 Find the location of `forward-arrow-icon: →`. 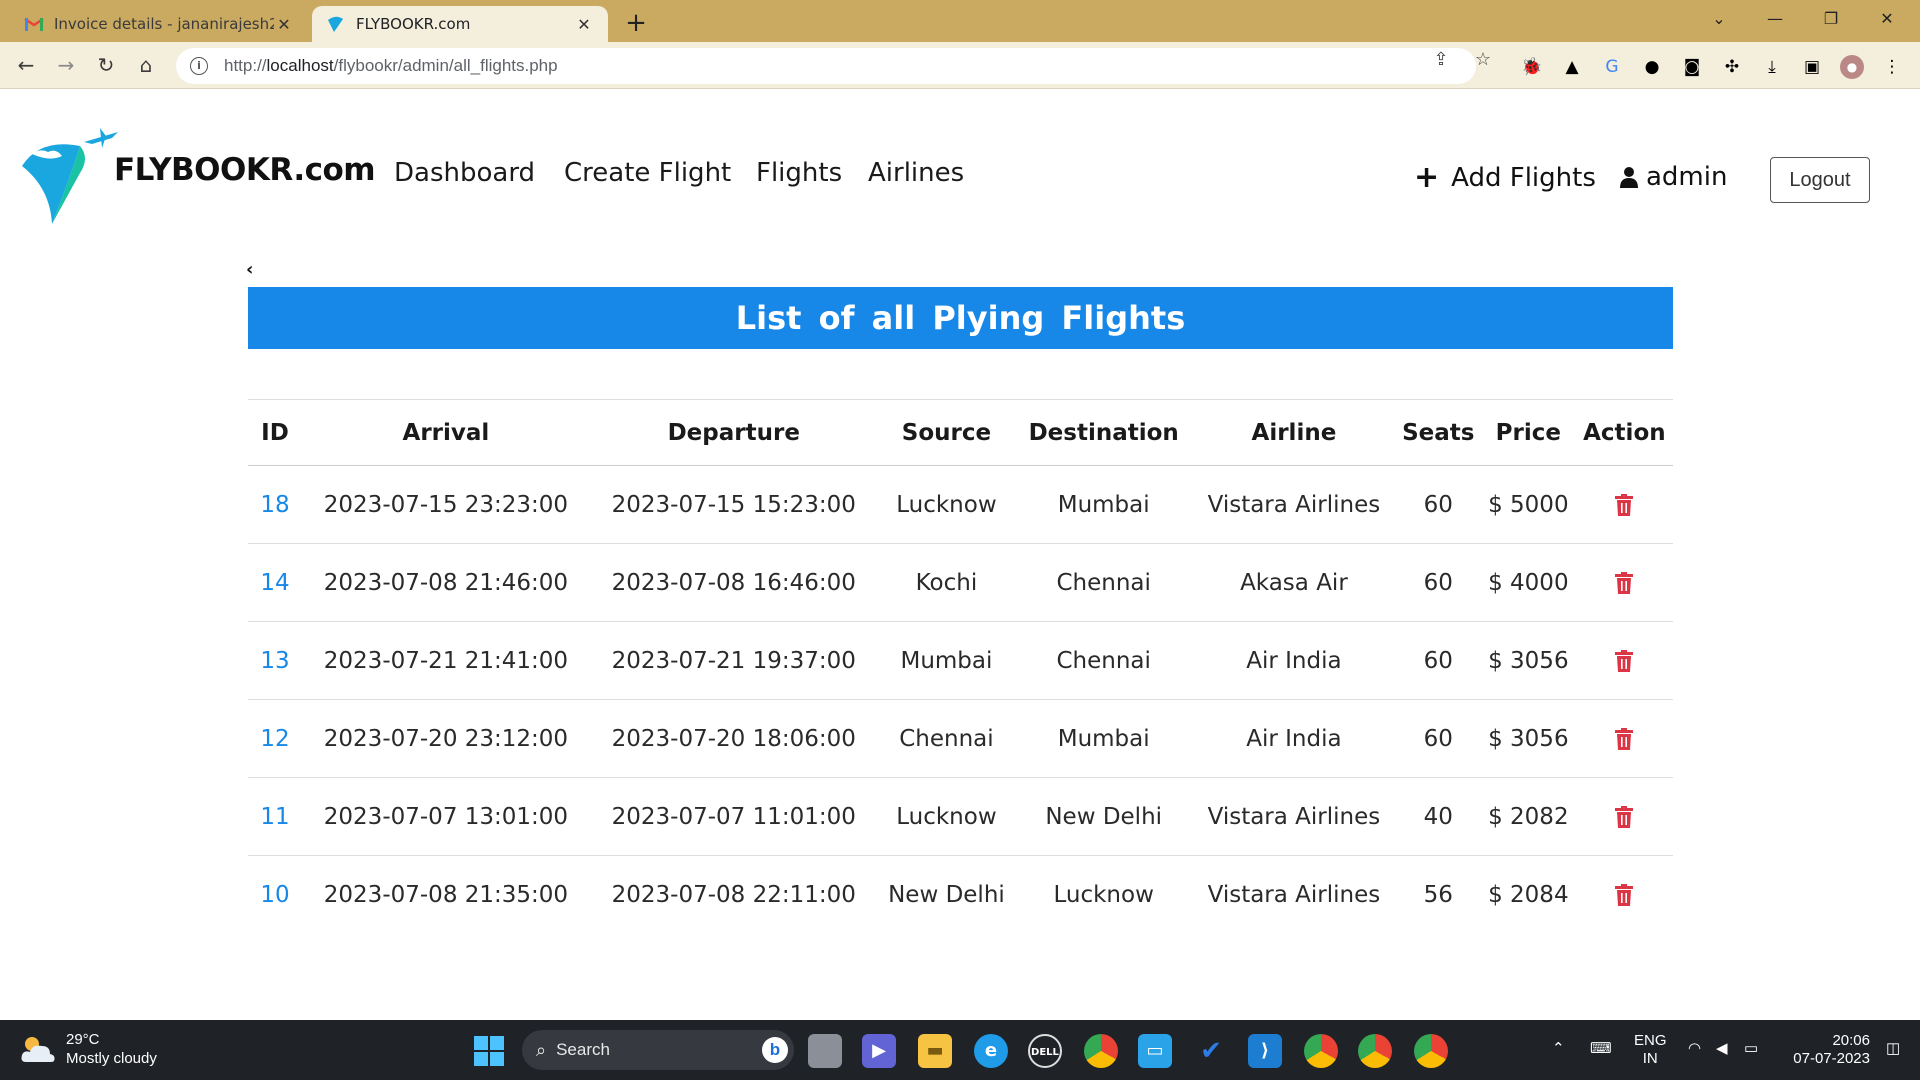

forward-arrow-icon: → is located at coordinates (66, 66).